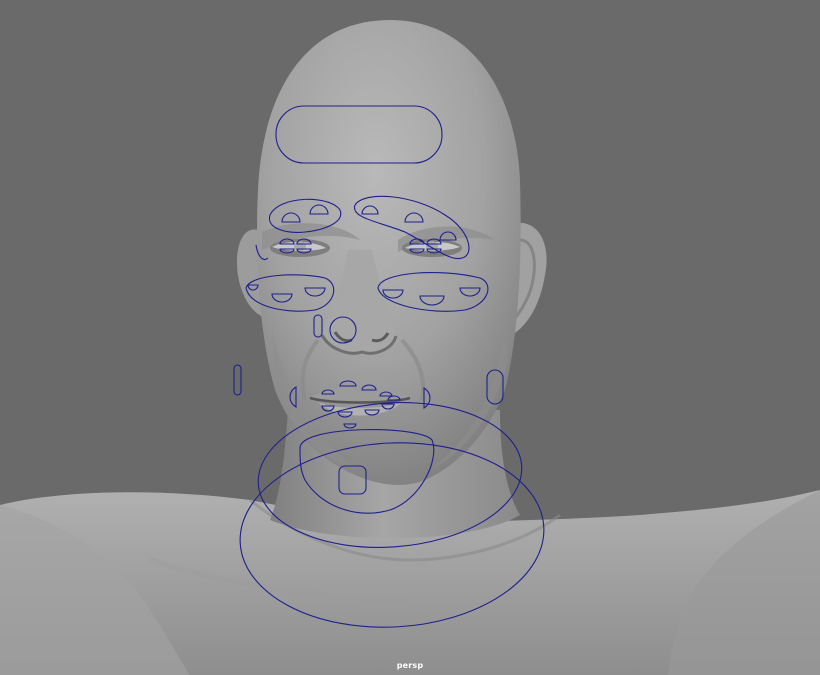 The image size is (820, 675). I want to click on mouth-corner-left-control, so click(237, 380).